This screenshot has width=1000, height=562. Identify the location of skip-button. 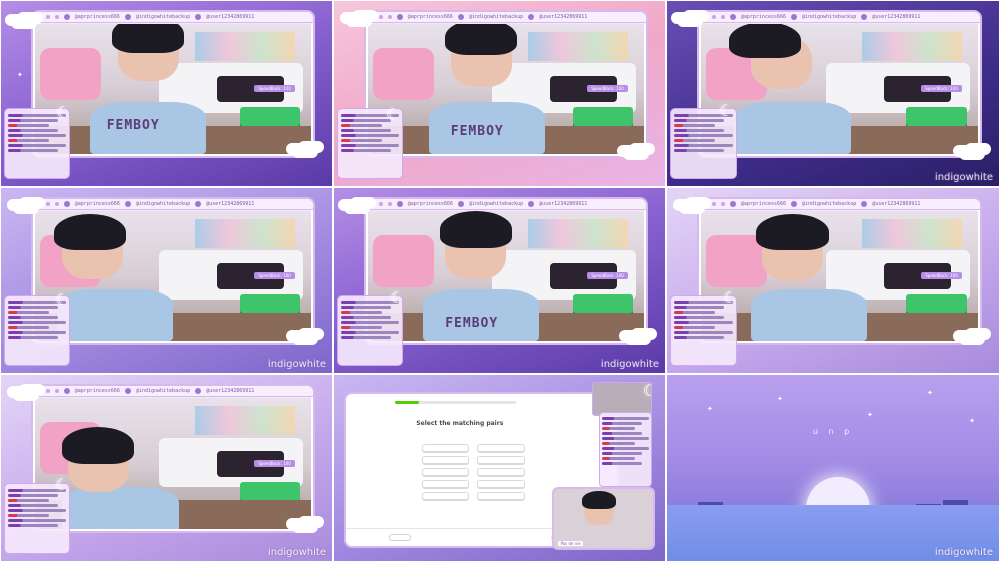
(400, 537).